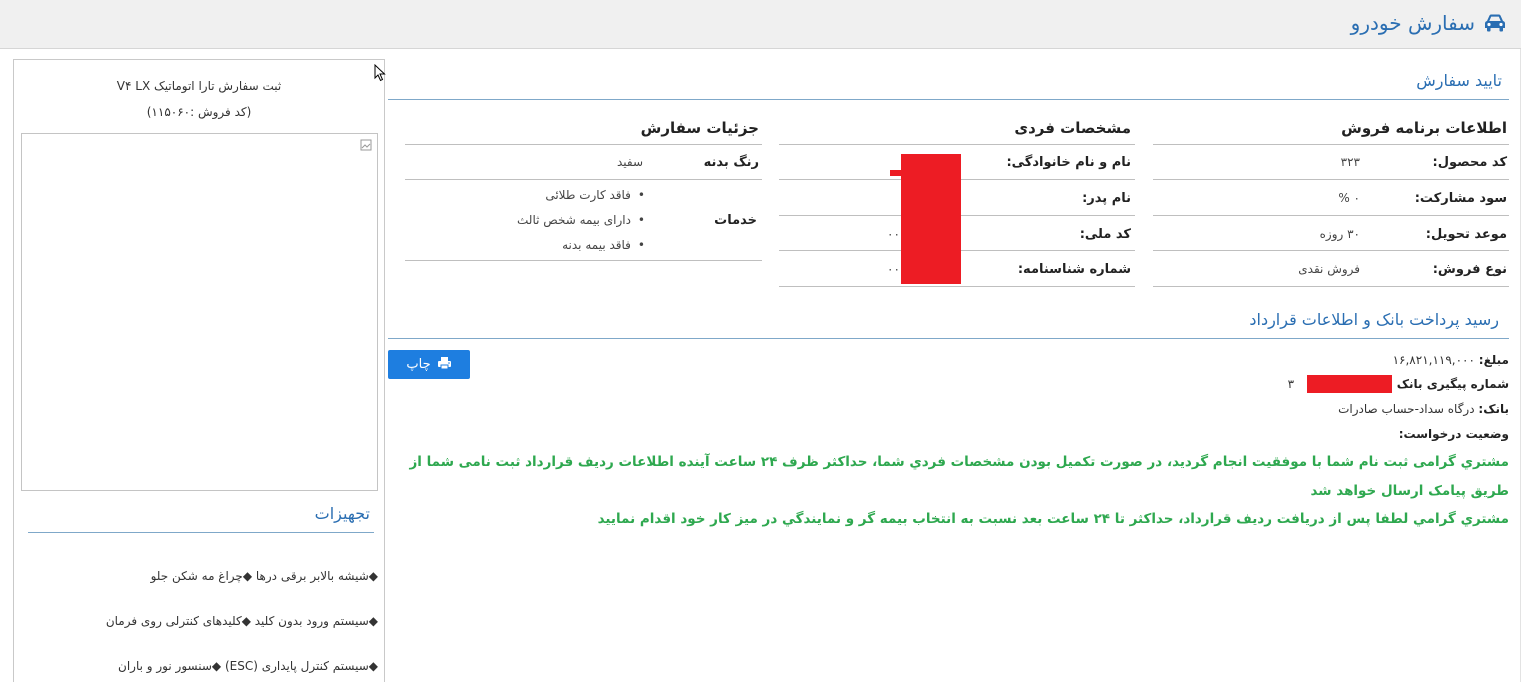  Describe the element at coordinates (1329, 269) in the screenshot. I see `sale-type-value: فروش نقدی` at that location.